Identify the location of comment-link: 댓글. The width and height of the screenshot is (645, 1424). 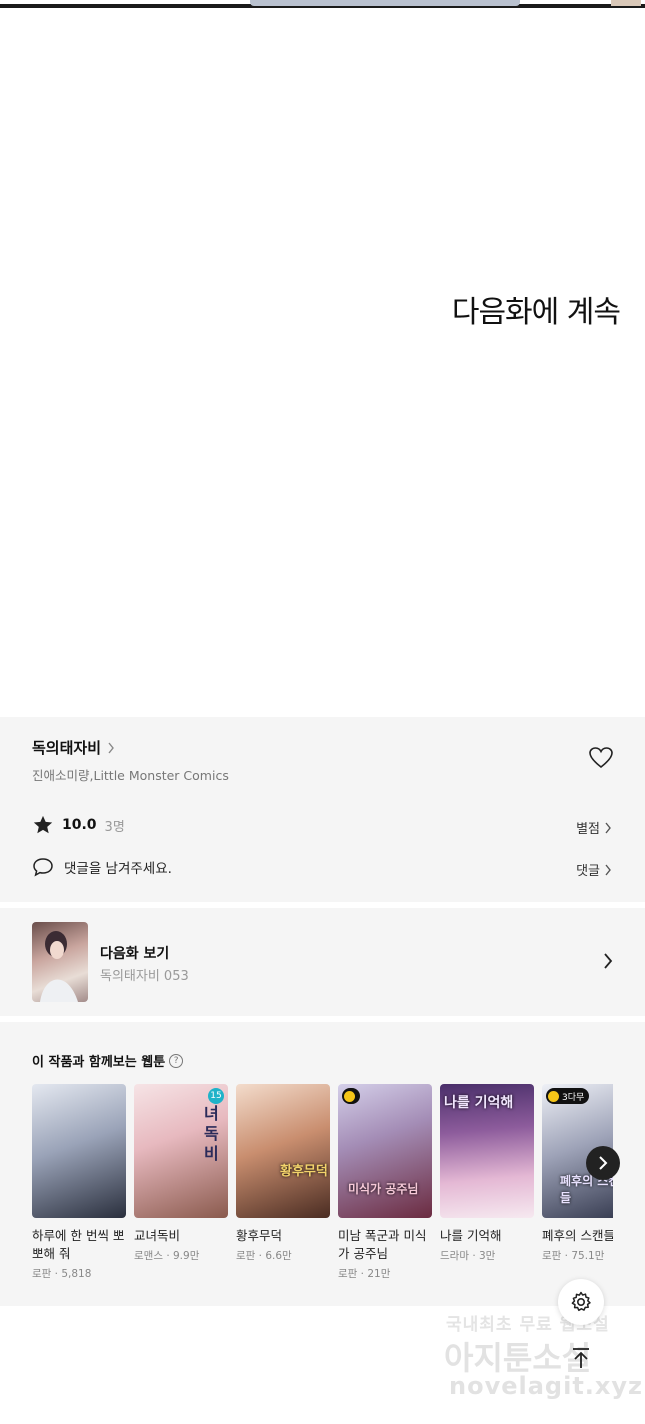
(594, 869).